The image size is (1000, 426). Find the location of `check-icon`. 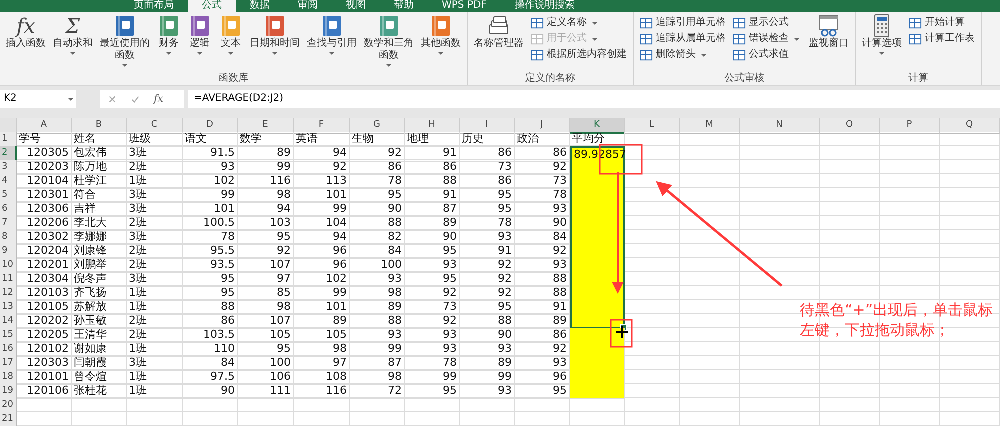

check-icon is located at coordinates (135, 99).